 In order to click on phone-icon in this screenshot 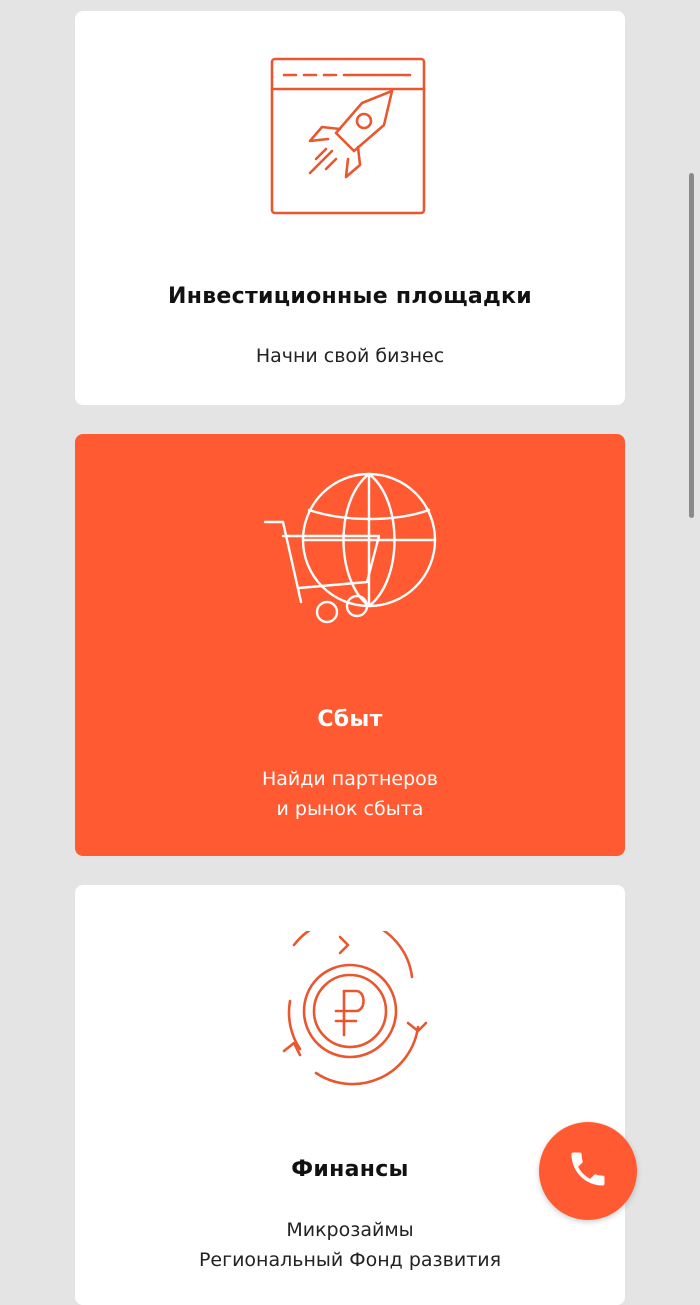, I will do `click(588, 1171)`.